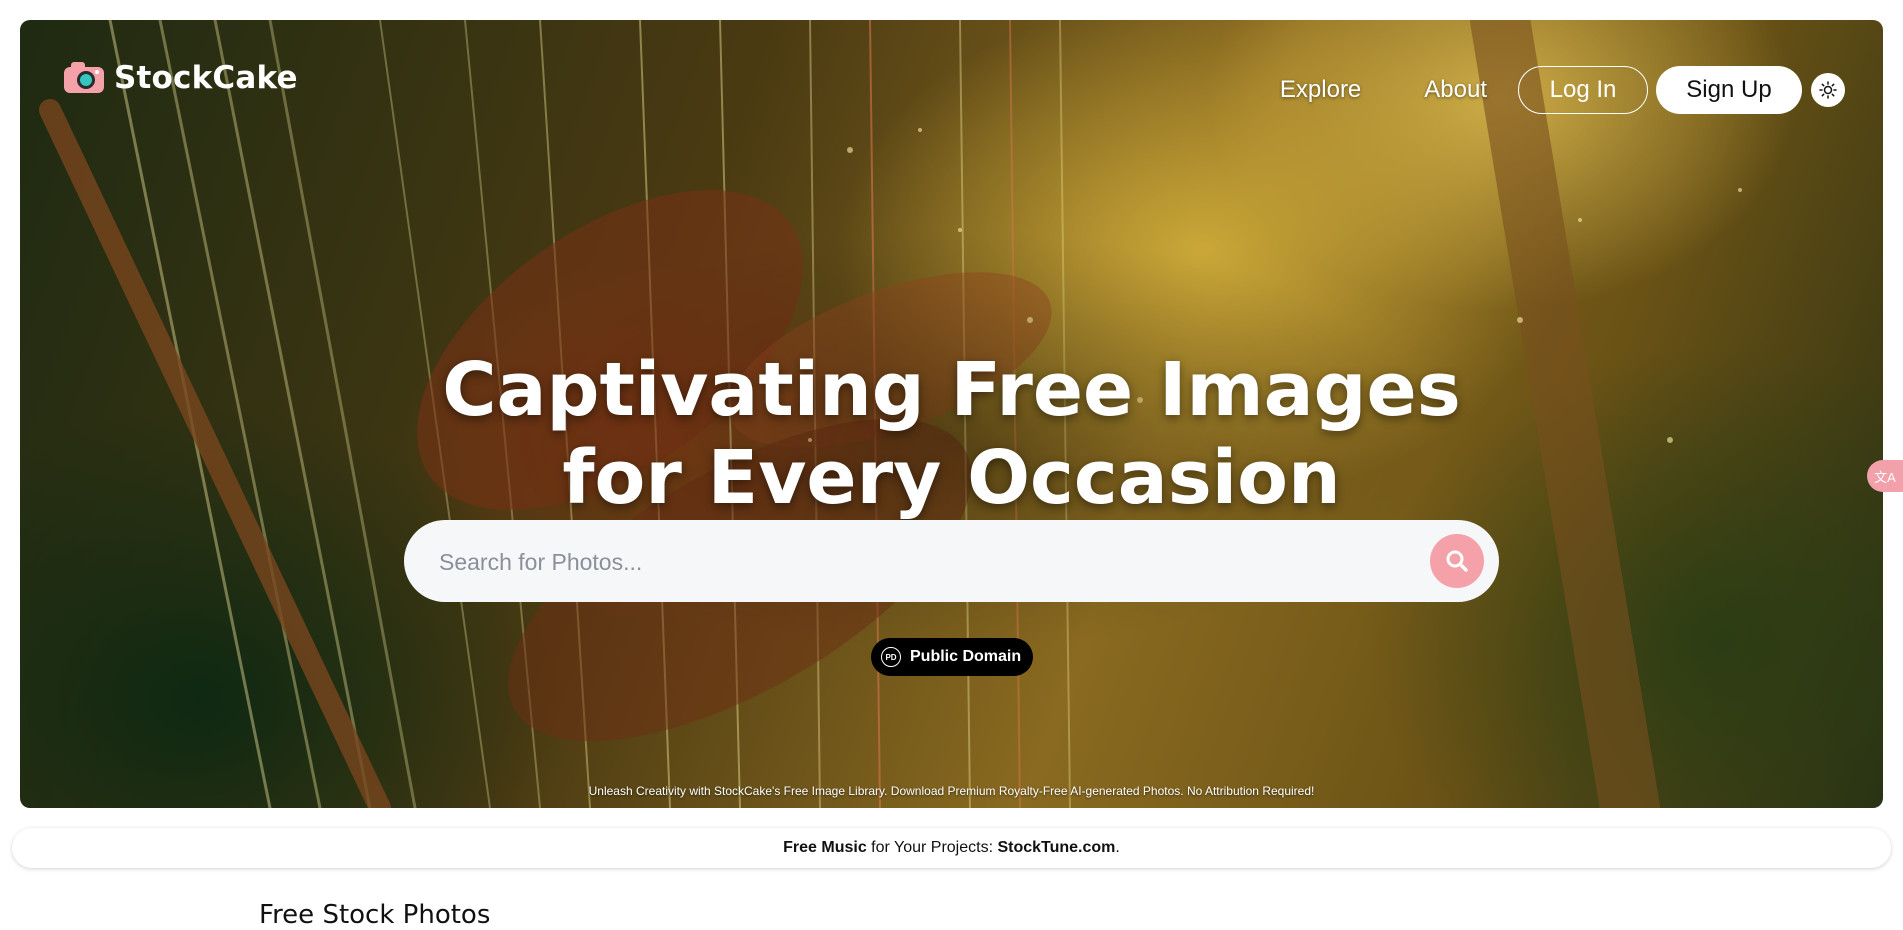  What do you see at coordinates (919, 562) in the screenshot?
I see `search-input` at bounding box center [919, 562].